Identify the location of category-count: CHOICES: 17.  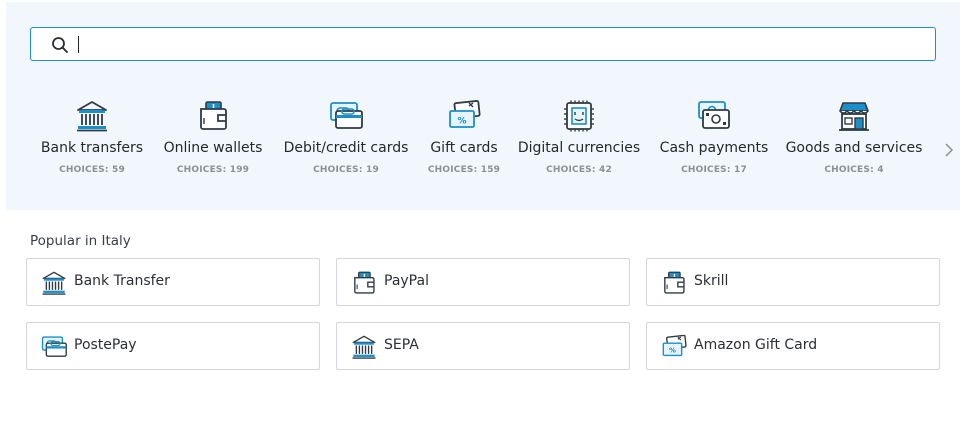
(714, 170).